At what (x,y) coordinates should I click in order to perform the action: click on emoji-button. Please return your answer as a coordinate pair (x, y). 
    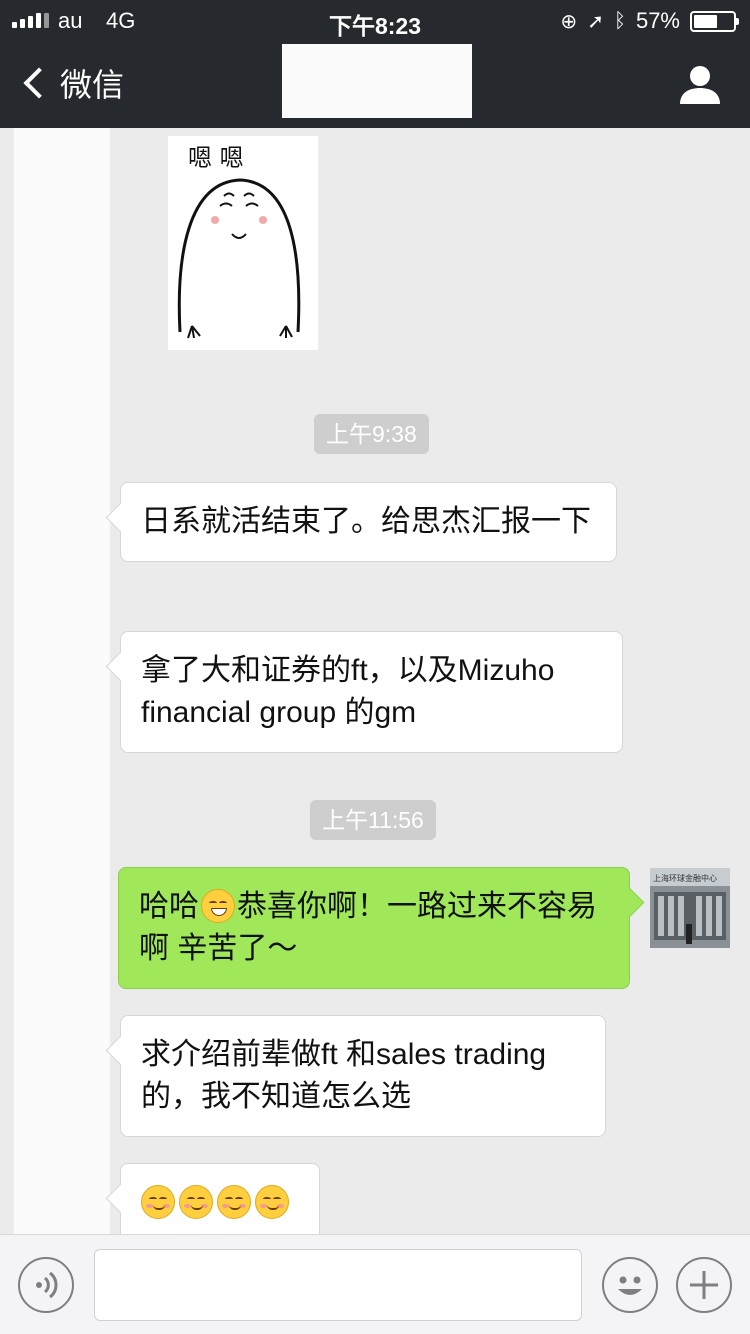
    Looking at the image, I should click on (630, 1285).